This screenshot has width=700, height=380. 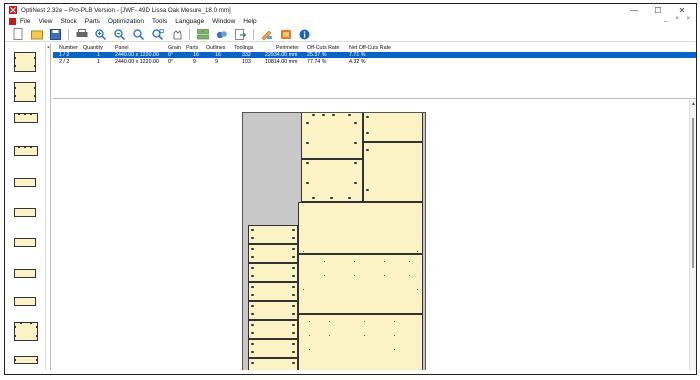 What do you see at coordinates (68, 21) in the screenshot?
I see `menu-stock: Stock` at bounding box center [68, 21].